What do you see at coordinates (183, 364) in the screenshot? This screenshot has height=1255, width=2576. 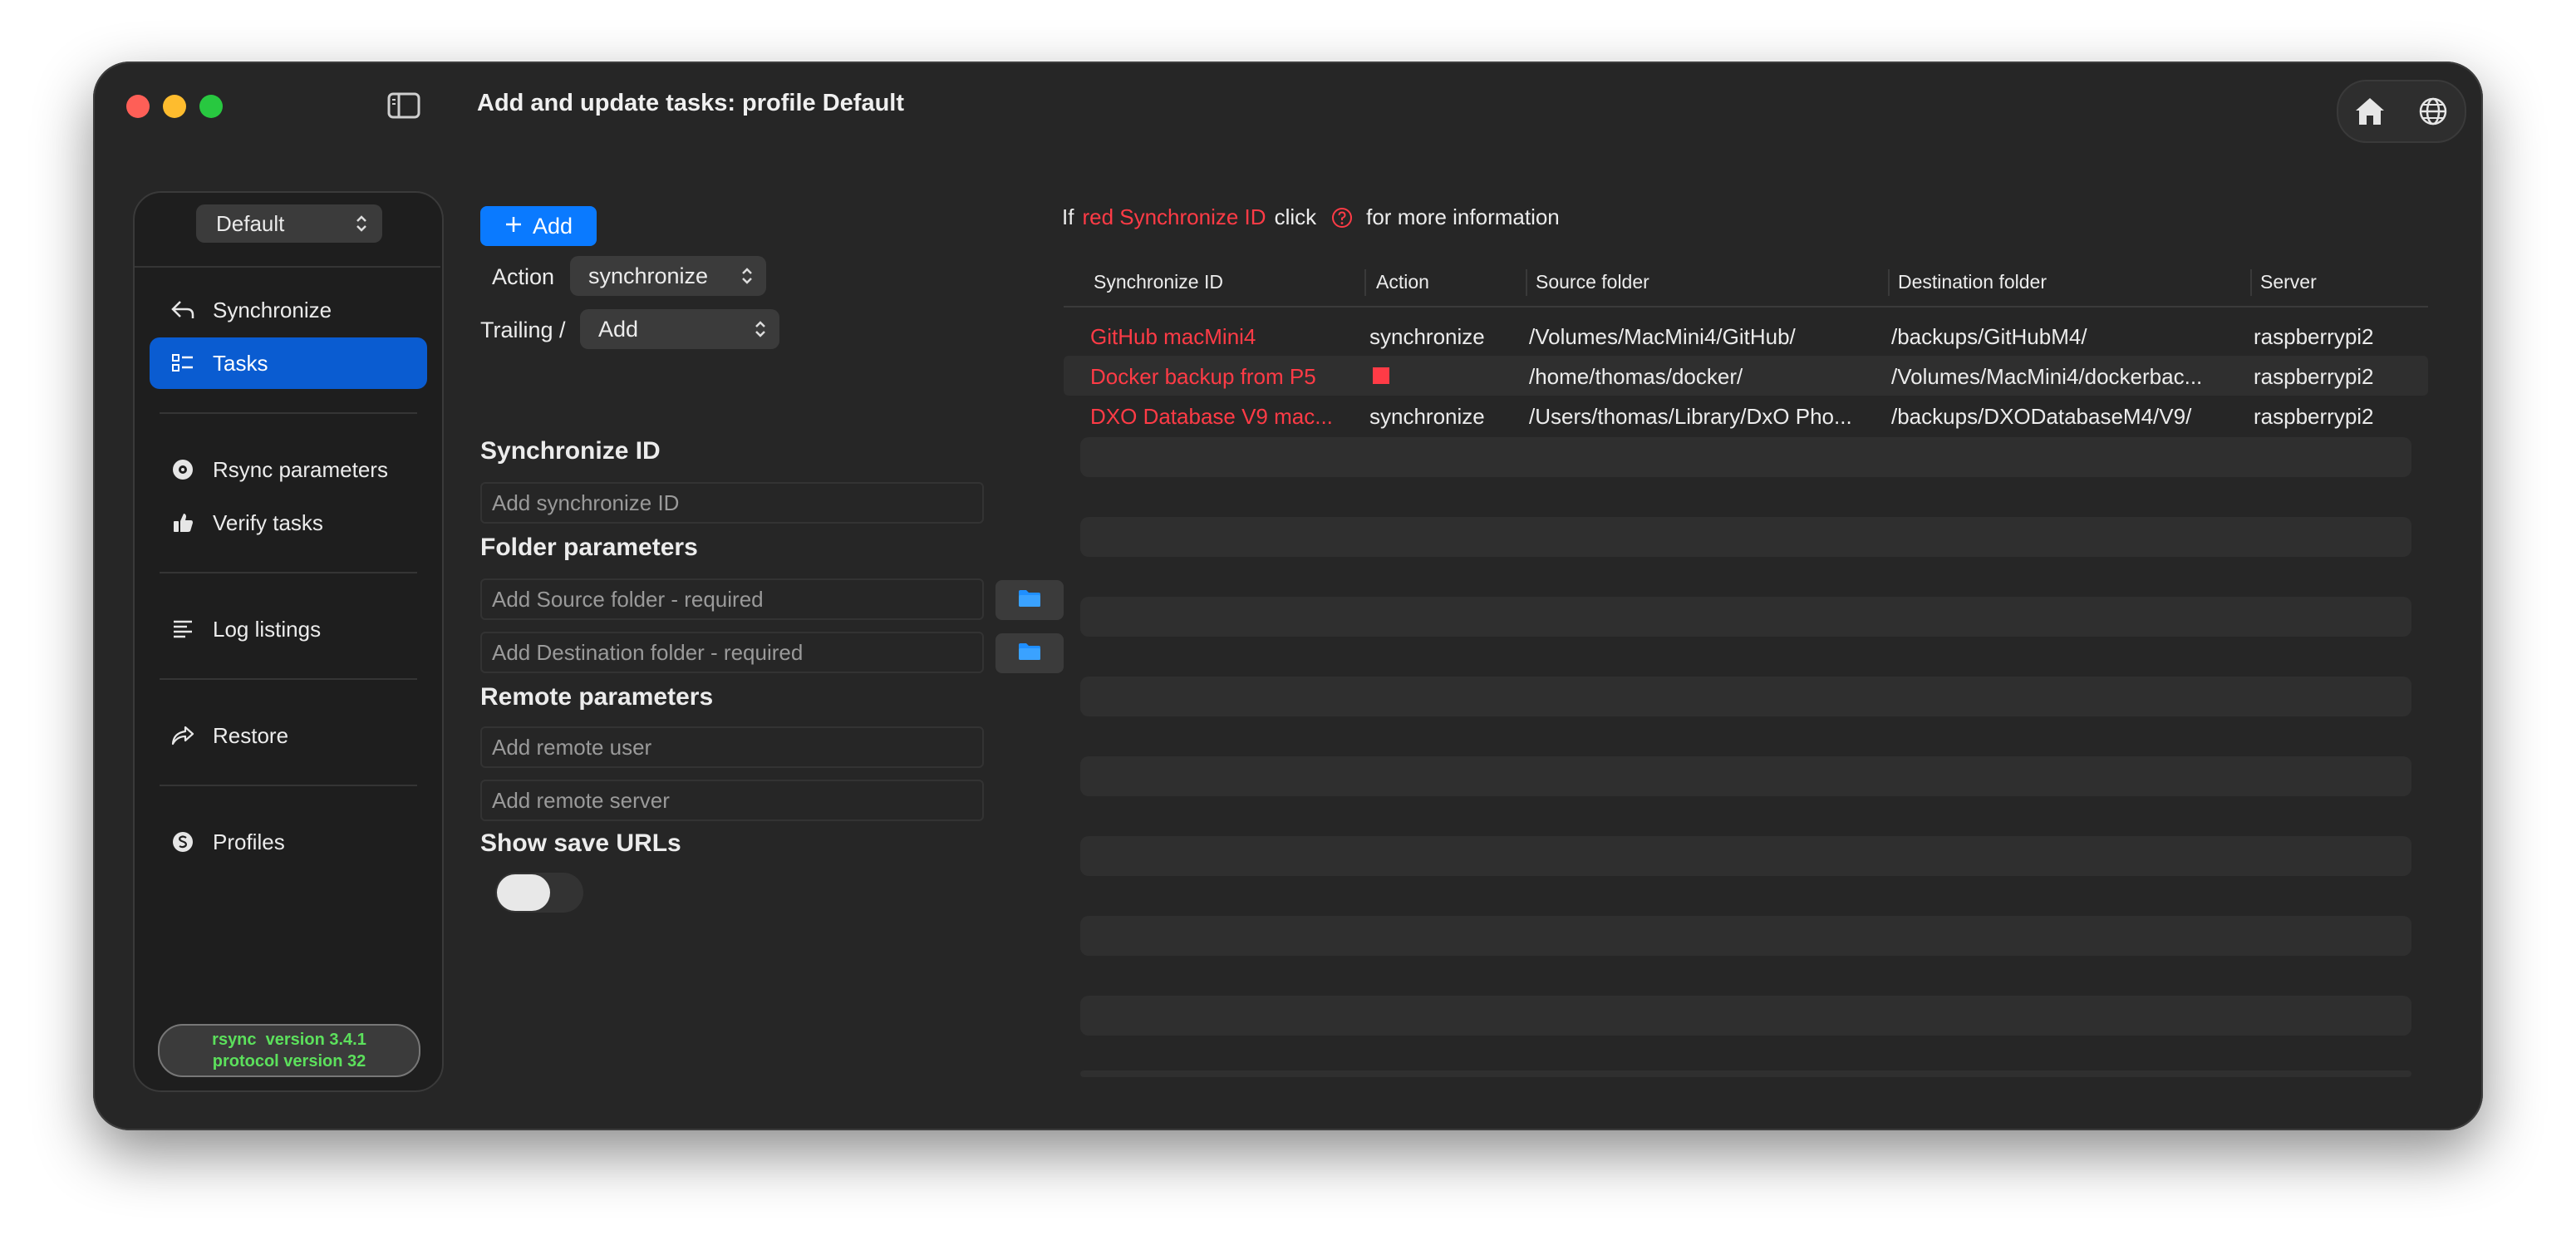 I see `checklist-icon` at bounding box center [183, 364].